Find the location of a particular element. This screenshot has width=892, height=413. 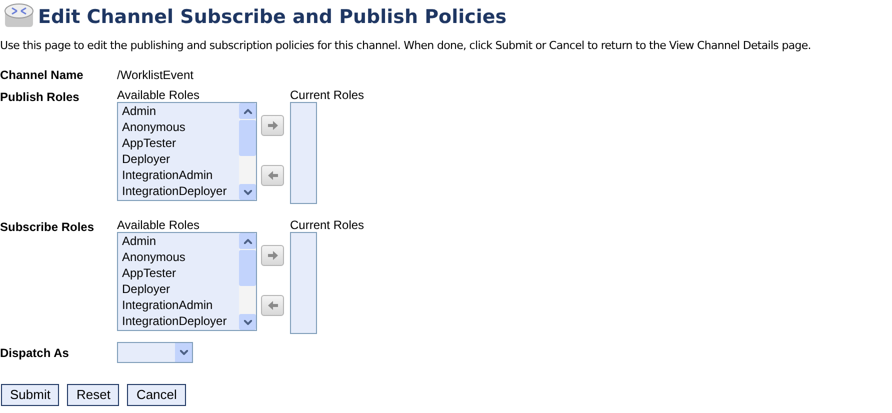

field-label: Publish Roles is located at coordinates (40, 97).